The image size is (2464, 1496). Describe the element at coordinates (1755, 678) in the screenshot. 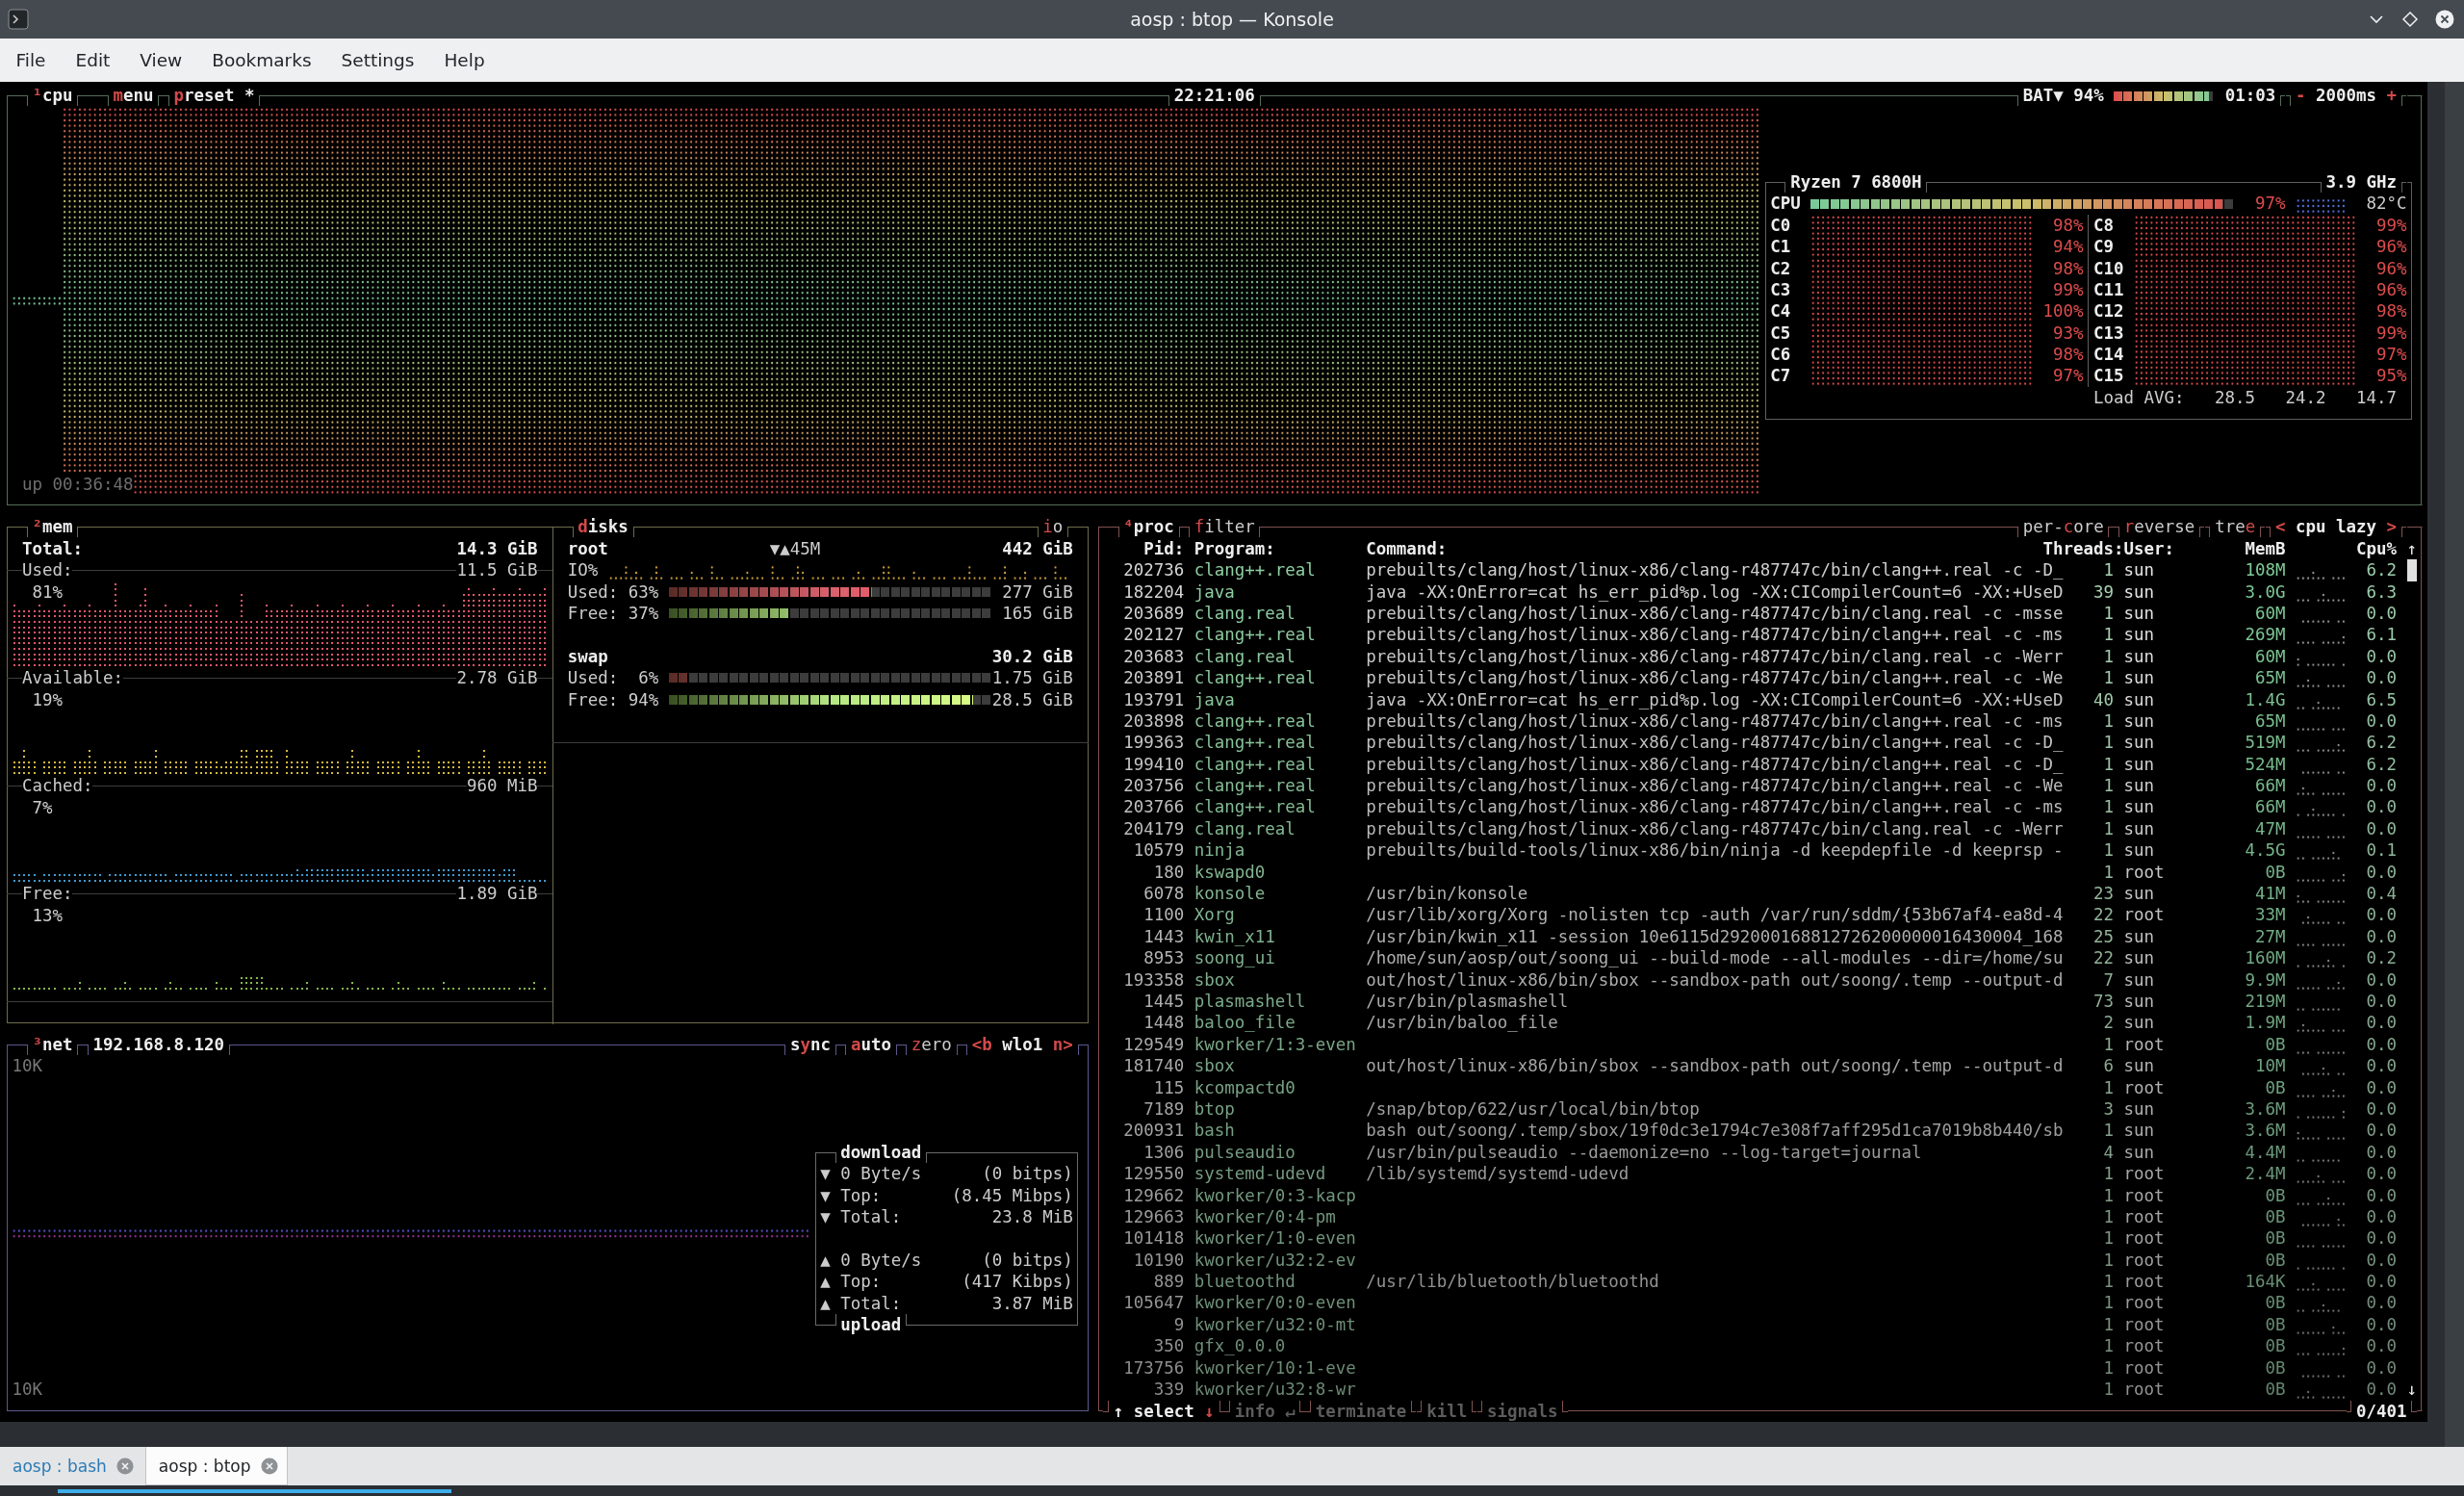

I see `process-row: 203891 clang++.real prebuilts/clang/host/linux-x86/clang-r487747c/bin/clang++.real -c -We 1 sun 65M 0.0` at that location.